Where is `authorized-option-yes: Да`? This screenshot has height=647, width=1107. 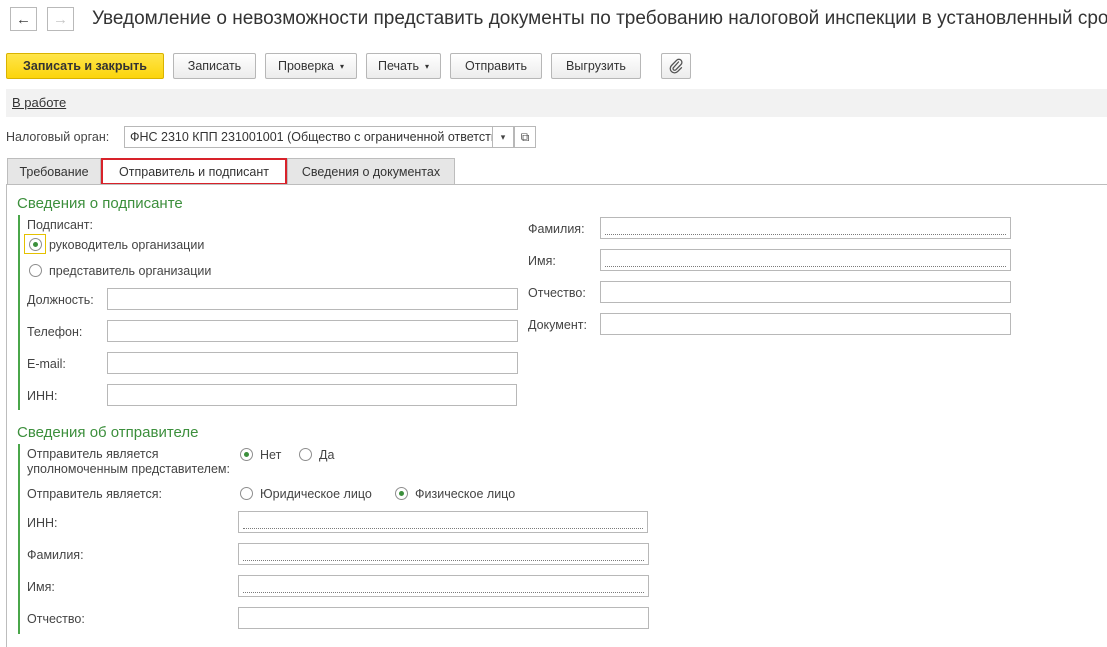
authorized-option-yes: Да is located at coordinates (326, 455).